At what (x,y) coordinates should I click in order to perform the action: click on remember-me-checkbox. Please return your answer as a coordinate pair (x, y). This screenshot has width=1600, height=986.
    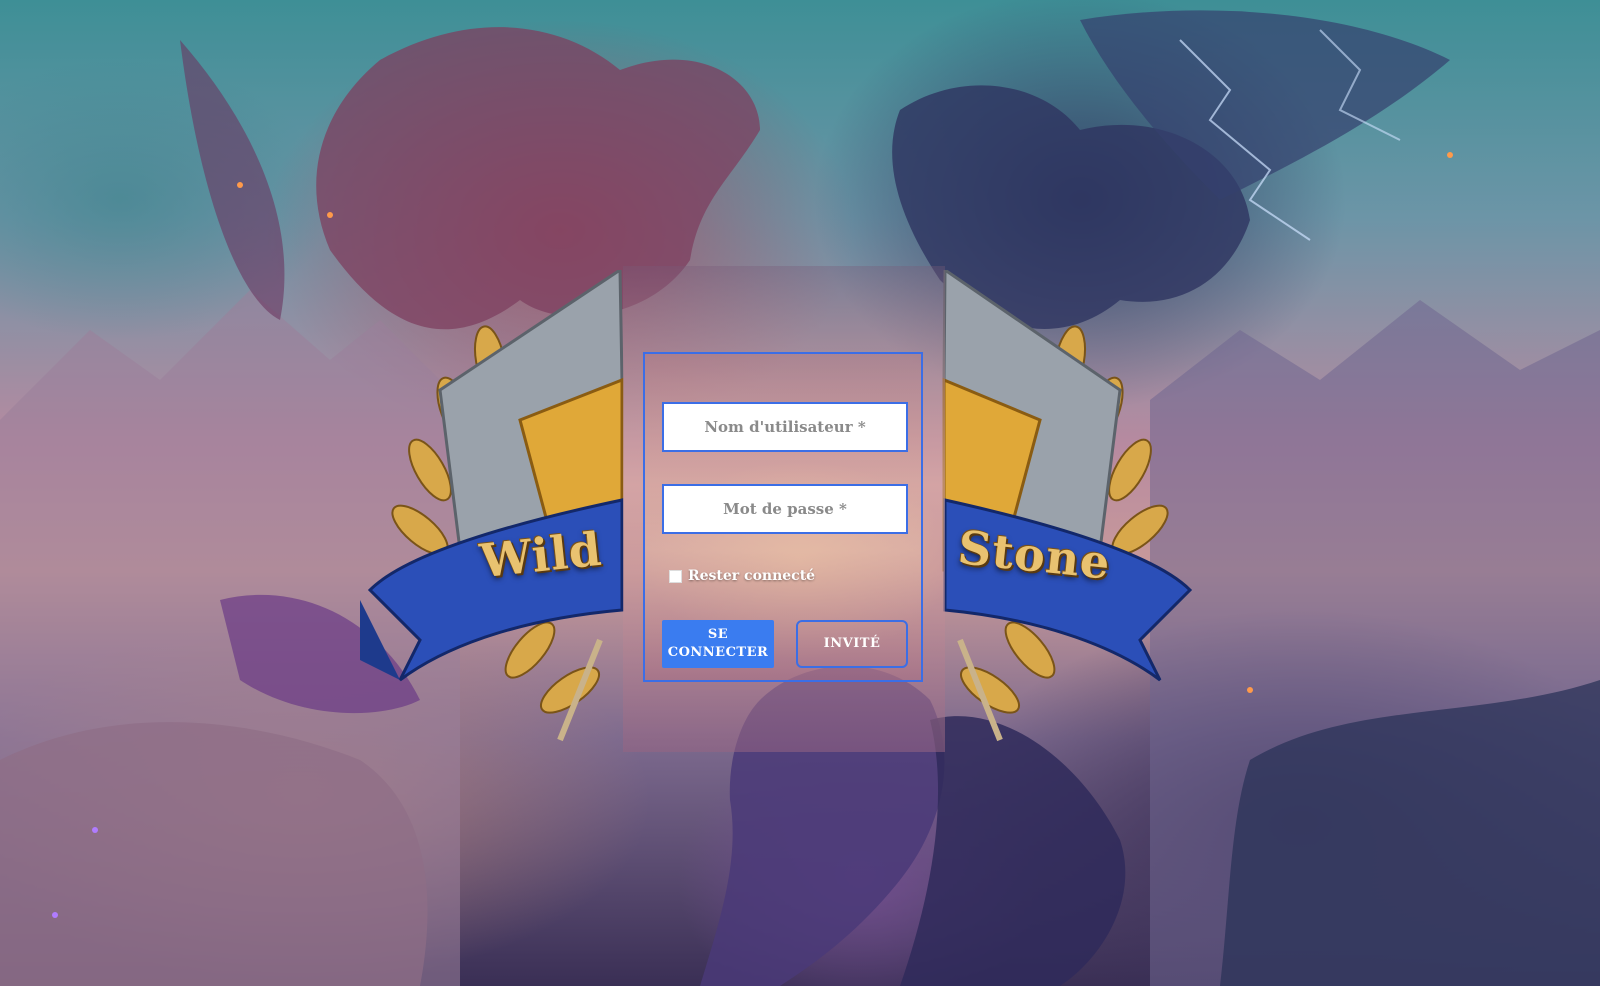
    Looking at the image, I should click on (675, 576).